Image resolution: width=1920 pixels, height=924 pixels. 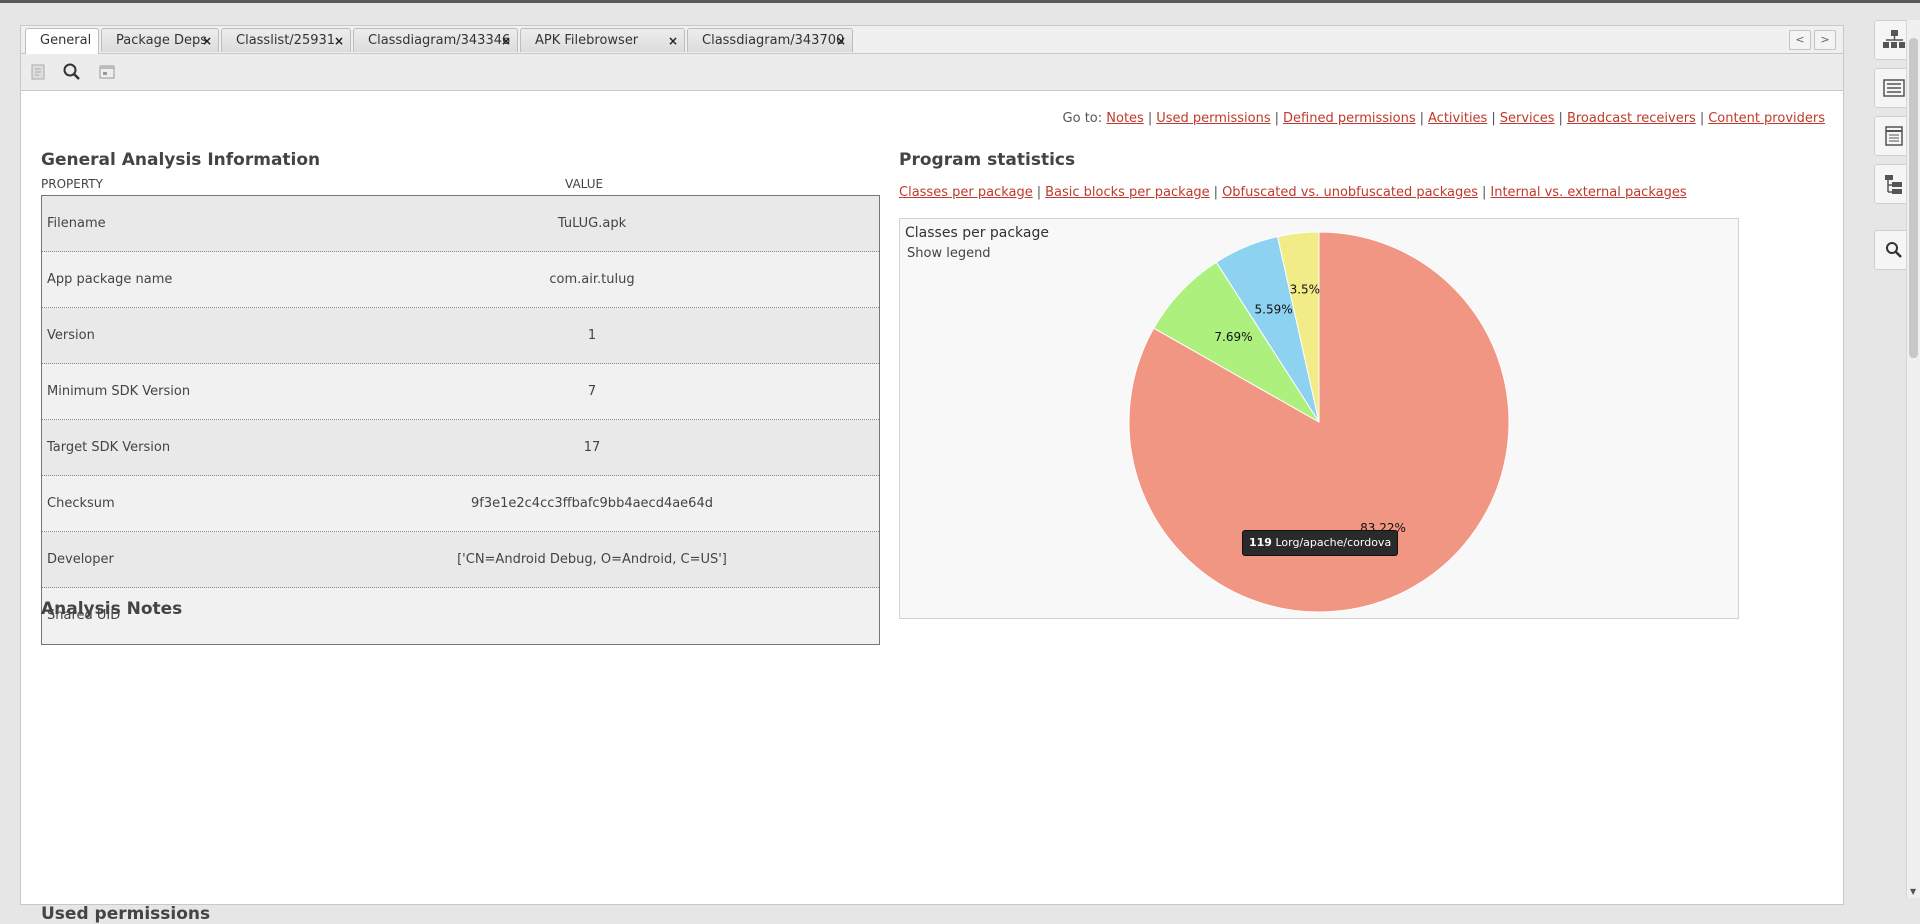 I want to click on tab-label: APK Filebrowser, so click(x=587, y=40).